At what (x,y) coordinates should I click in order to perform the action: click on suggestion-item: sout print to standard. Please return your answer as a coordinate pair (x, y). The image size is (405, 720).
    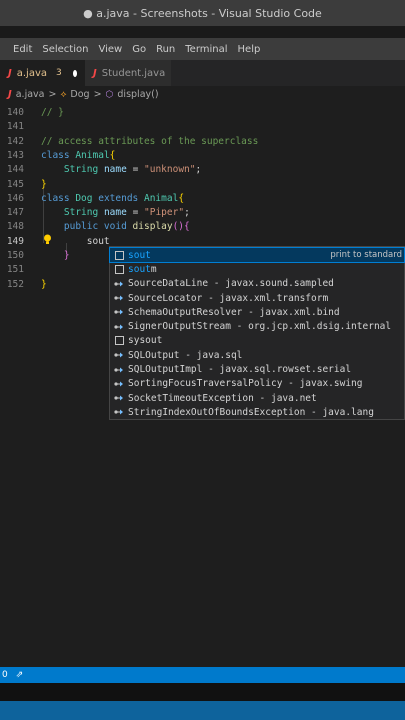
    Looking at the image, I should click on (257, 255).